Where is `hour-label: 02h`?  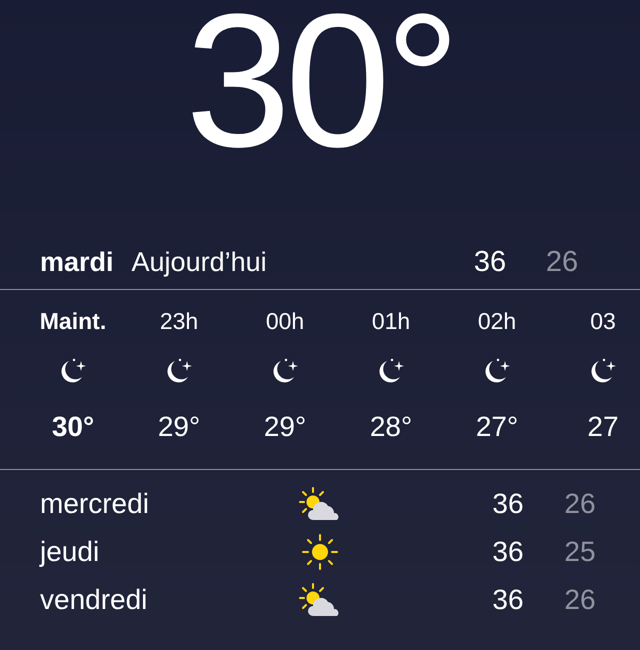
hour-label: 02h is located at coordinates (497, 320).